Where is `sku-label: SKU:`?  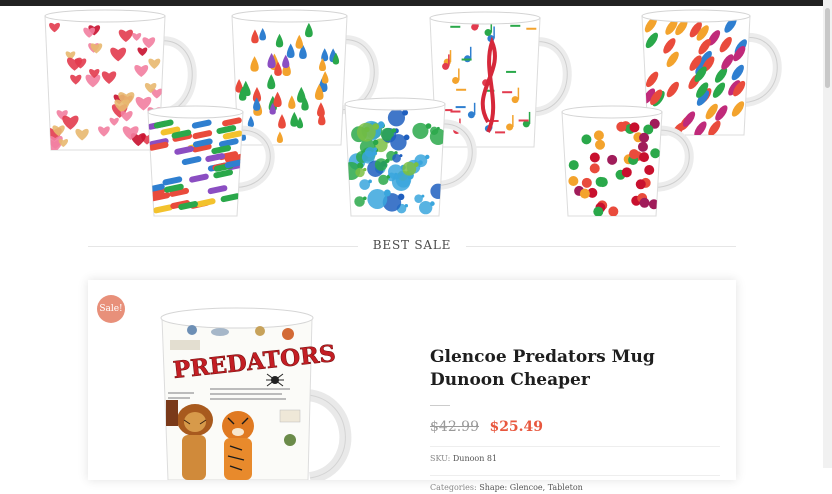
sku-label: SKU: is located at coordinates (440, 458).